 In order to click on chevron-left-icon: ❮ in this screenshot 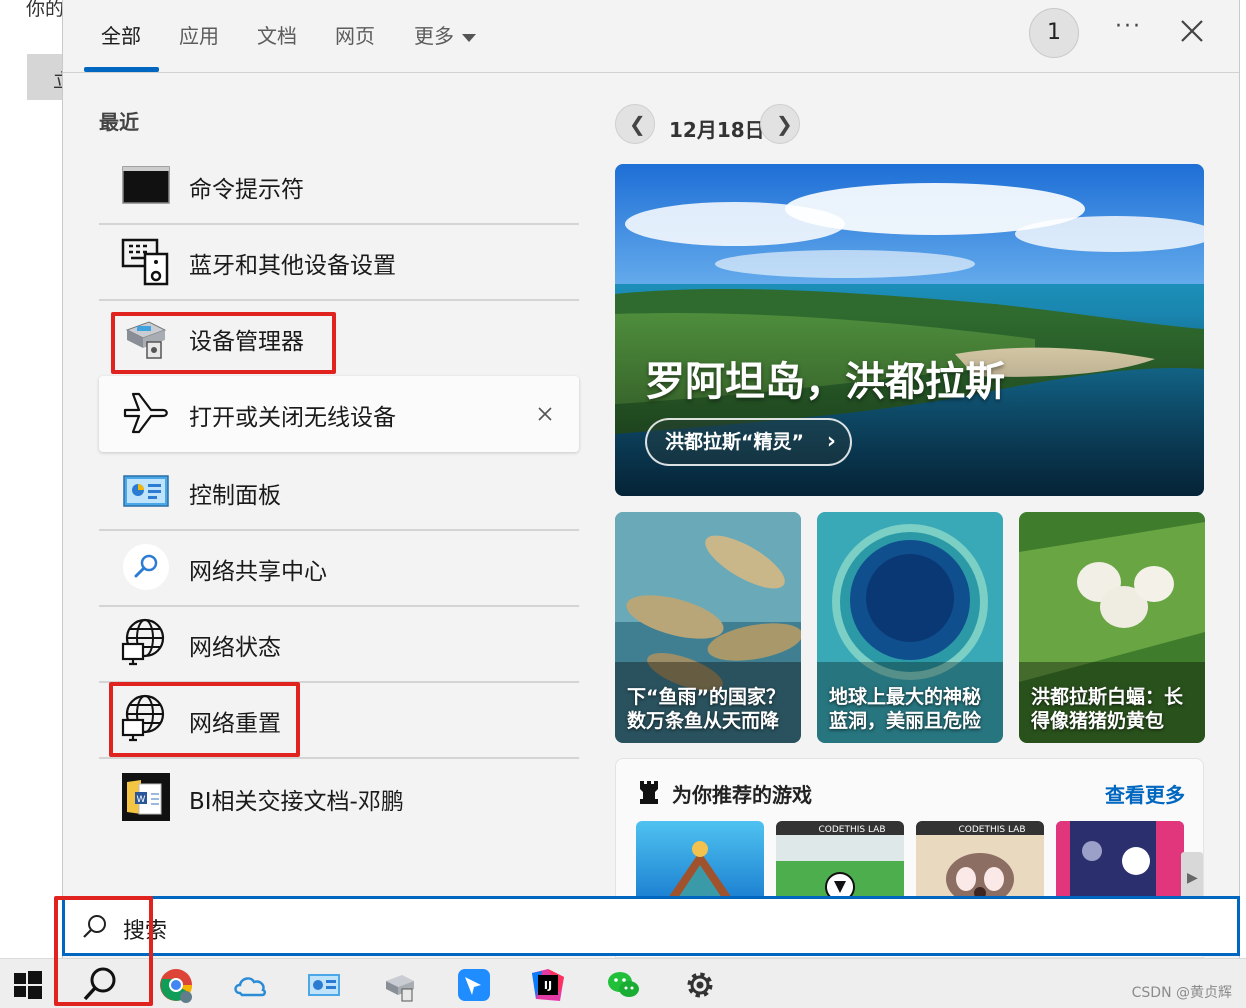, I will do `click(637, 124)`.